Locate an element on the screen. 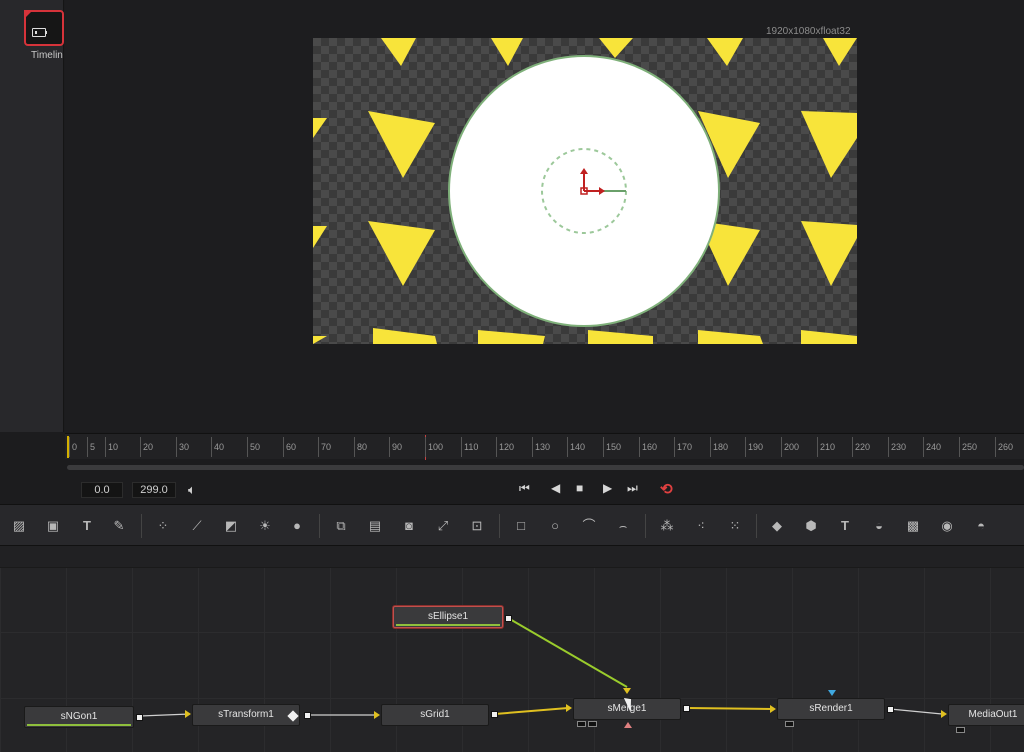  color-curves-icon: ⟋ is located at coordinates (197, 526).